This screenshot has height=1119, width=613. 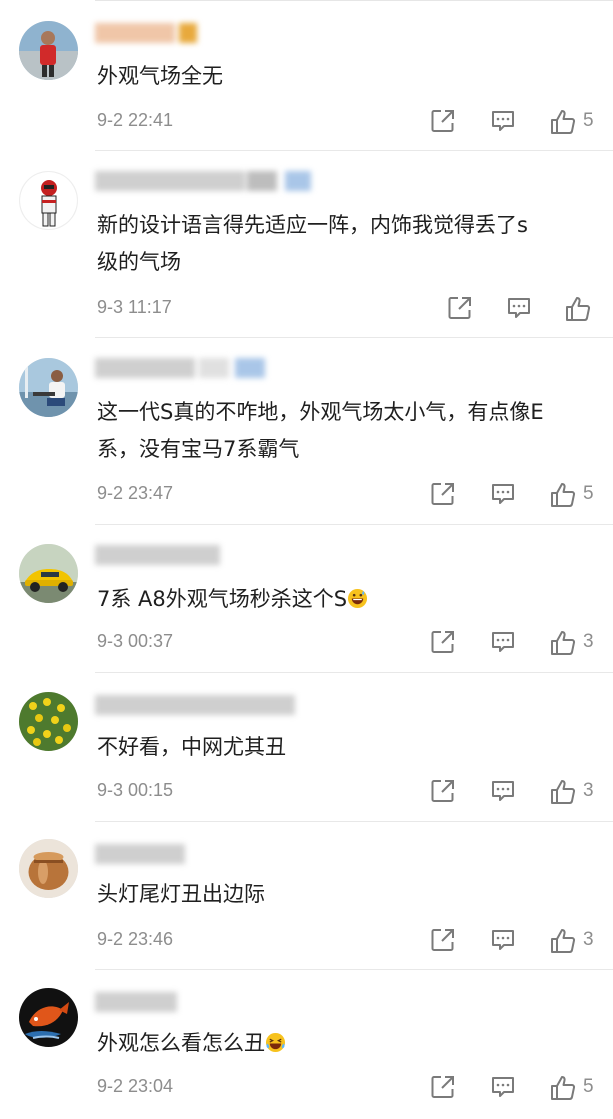 What do you see at coordinates (135, 939) in the screenshot?
I see `comment-time: 9-2 23:46` at bounding box center [135, 939].